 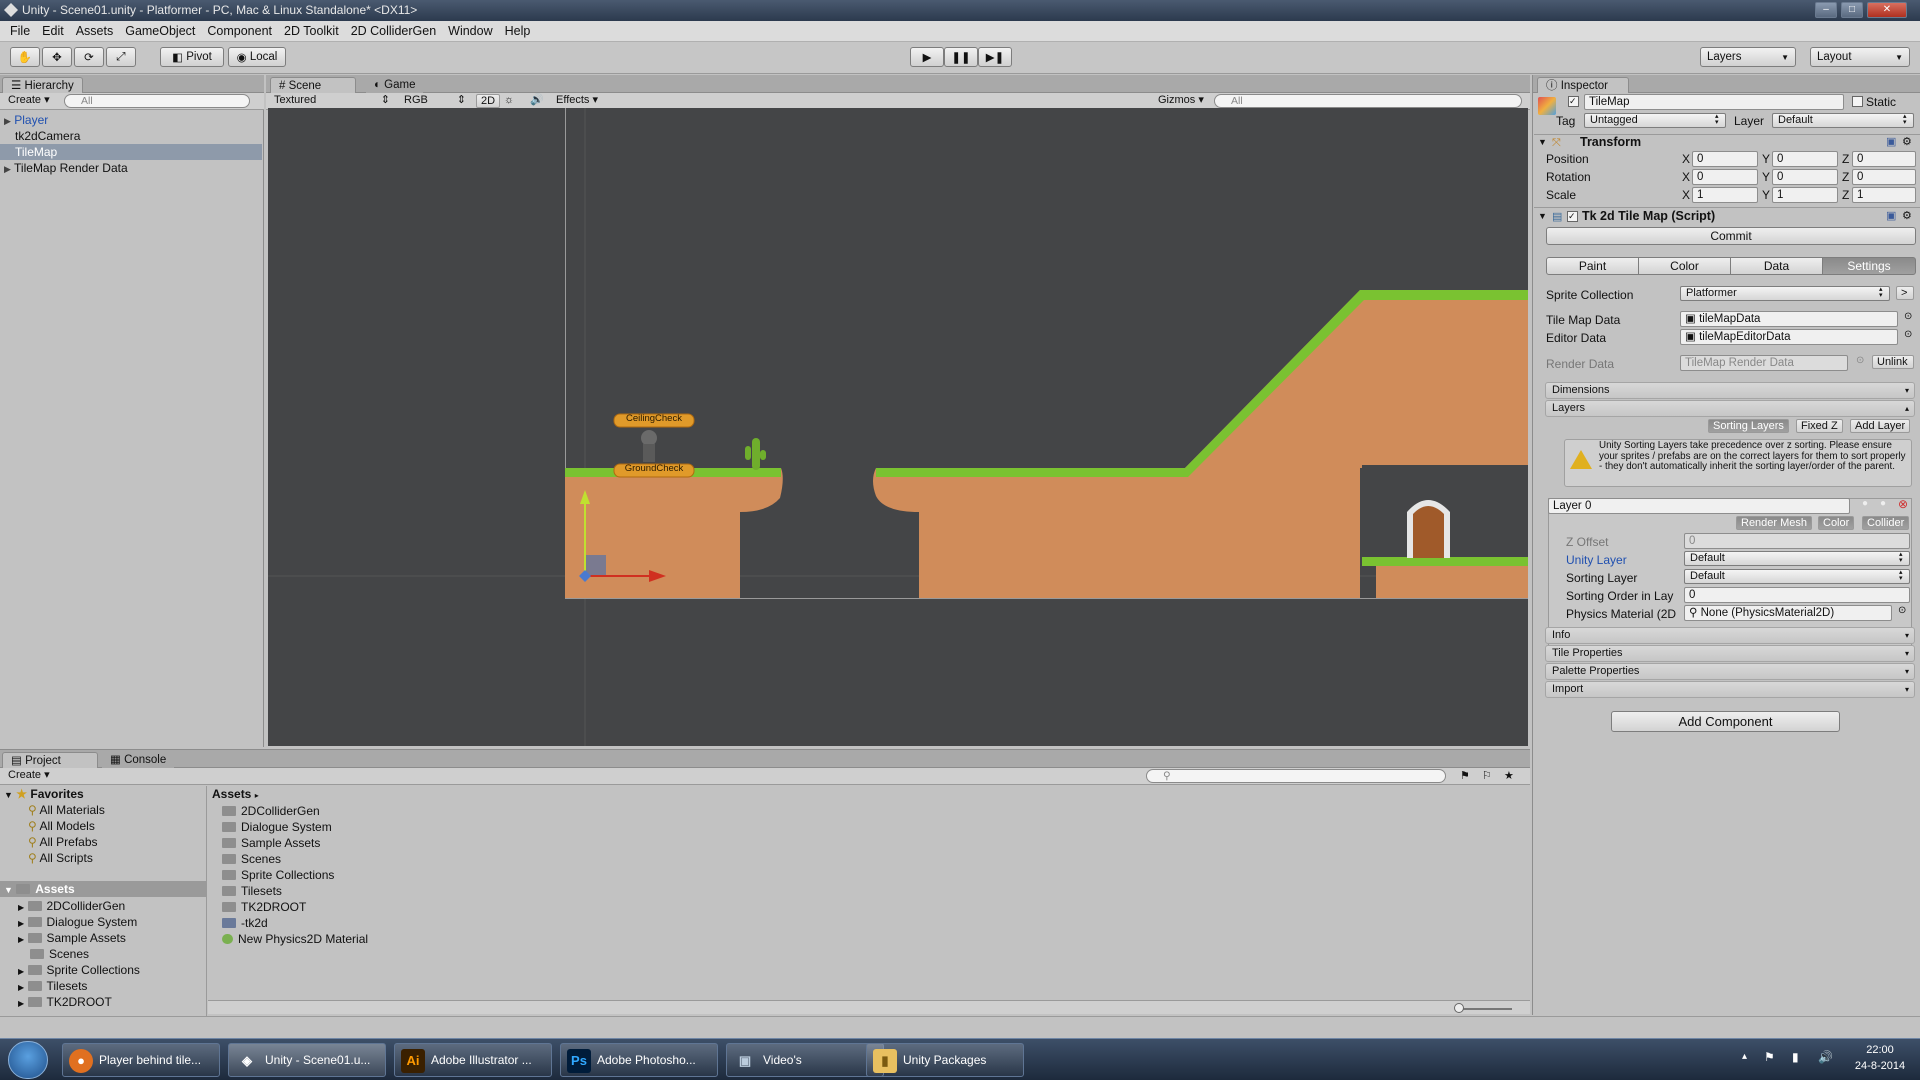 What do you see at coordinates (264, 907) in the screenshot?
I see `asset-item: TK2DROOT` at bounding box center [264, 907].